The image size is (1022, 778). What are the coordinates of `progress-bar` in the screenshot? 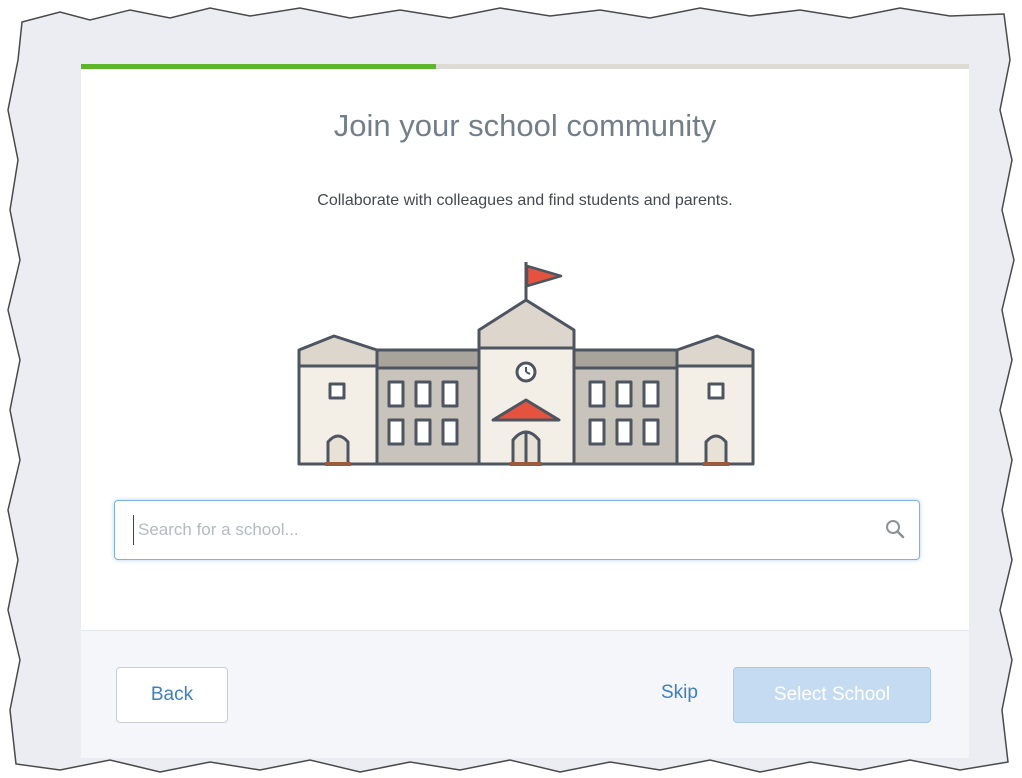 It's located at (525, 66).